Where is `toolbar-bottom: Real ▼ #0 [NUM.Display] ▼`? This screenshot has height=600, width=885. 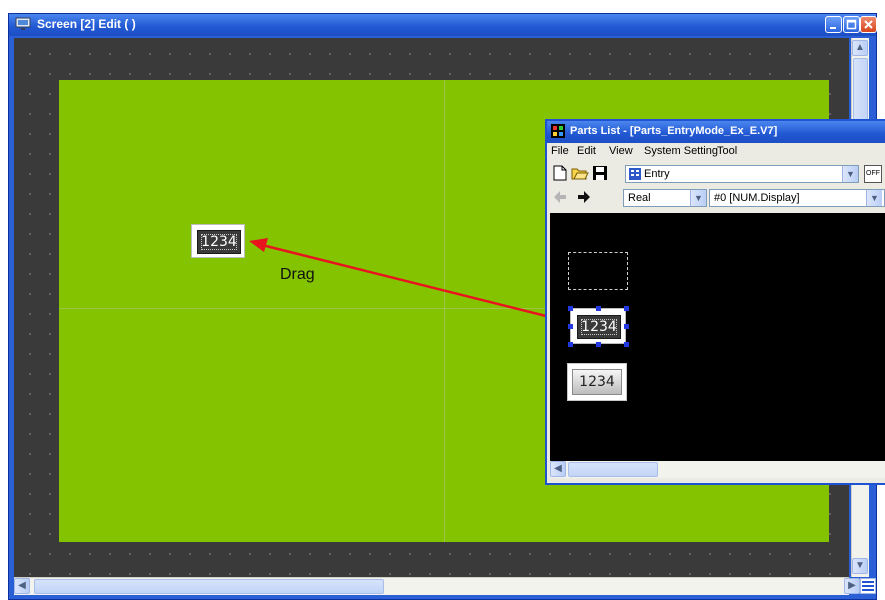 toolbar-bottom: Real ▼ #0 [NUM.Display] ▼ is located at coordinates (716, 198).